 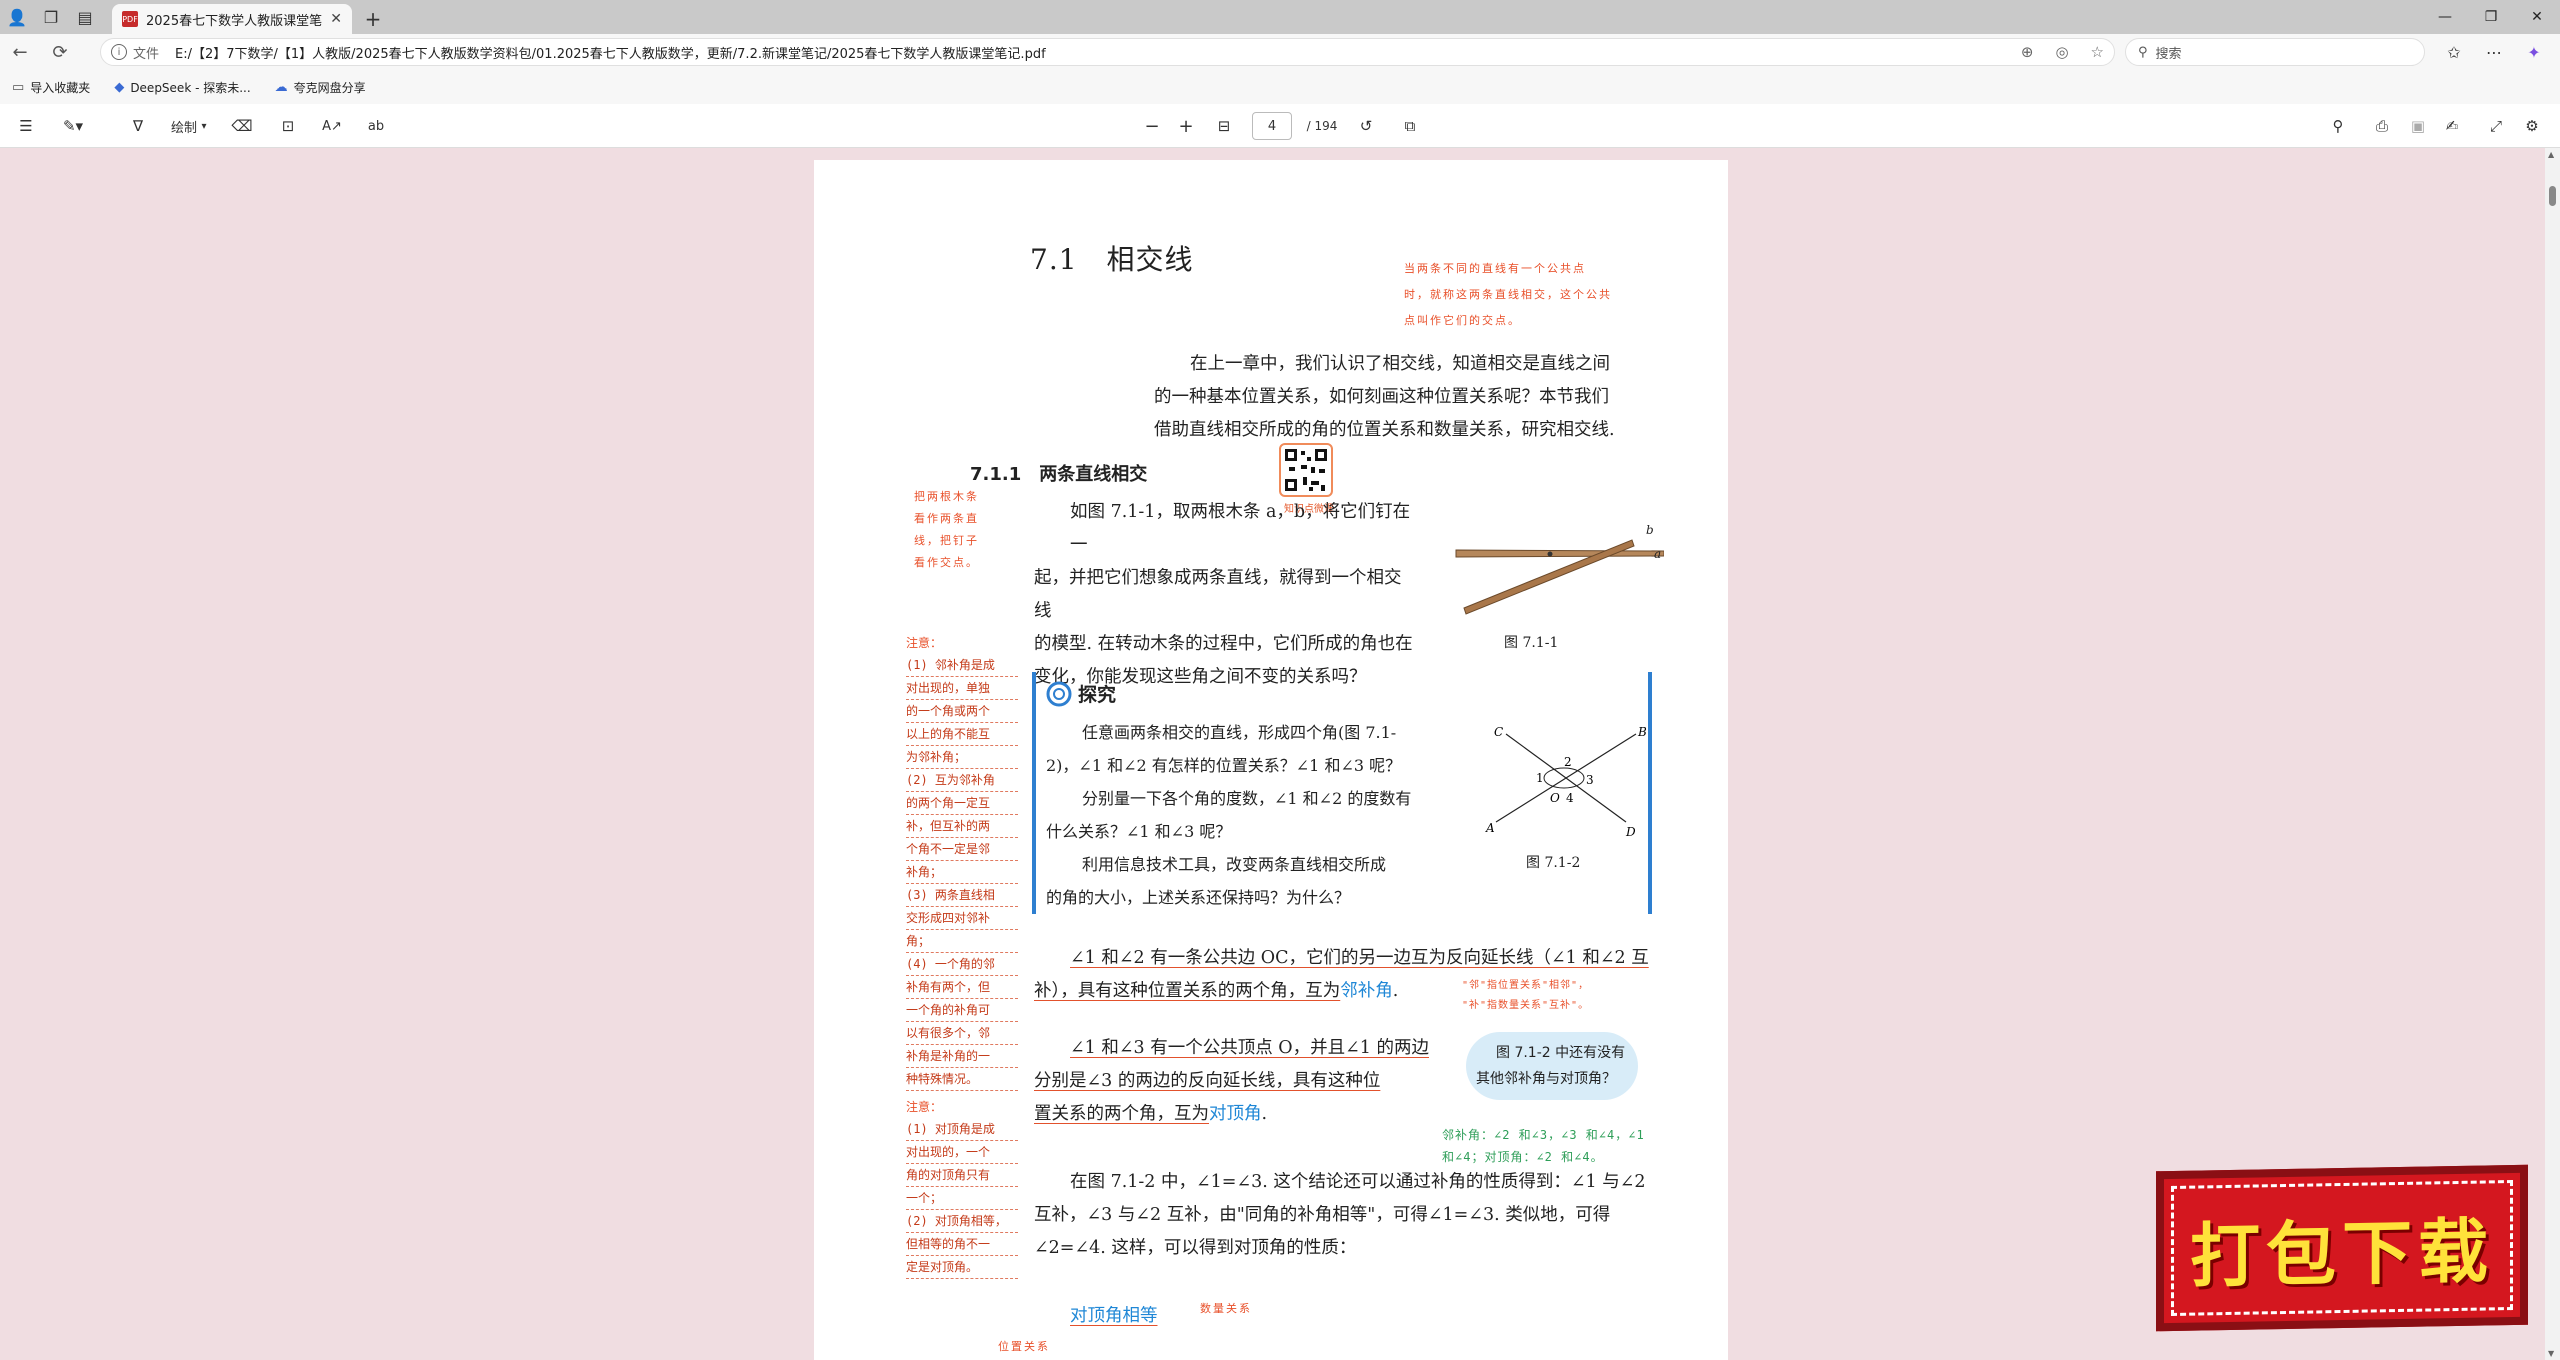 I want to click on minimize-icon: —, so click(x=2445, y=17).